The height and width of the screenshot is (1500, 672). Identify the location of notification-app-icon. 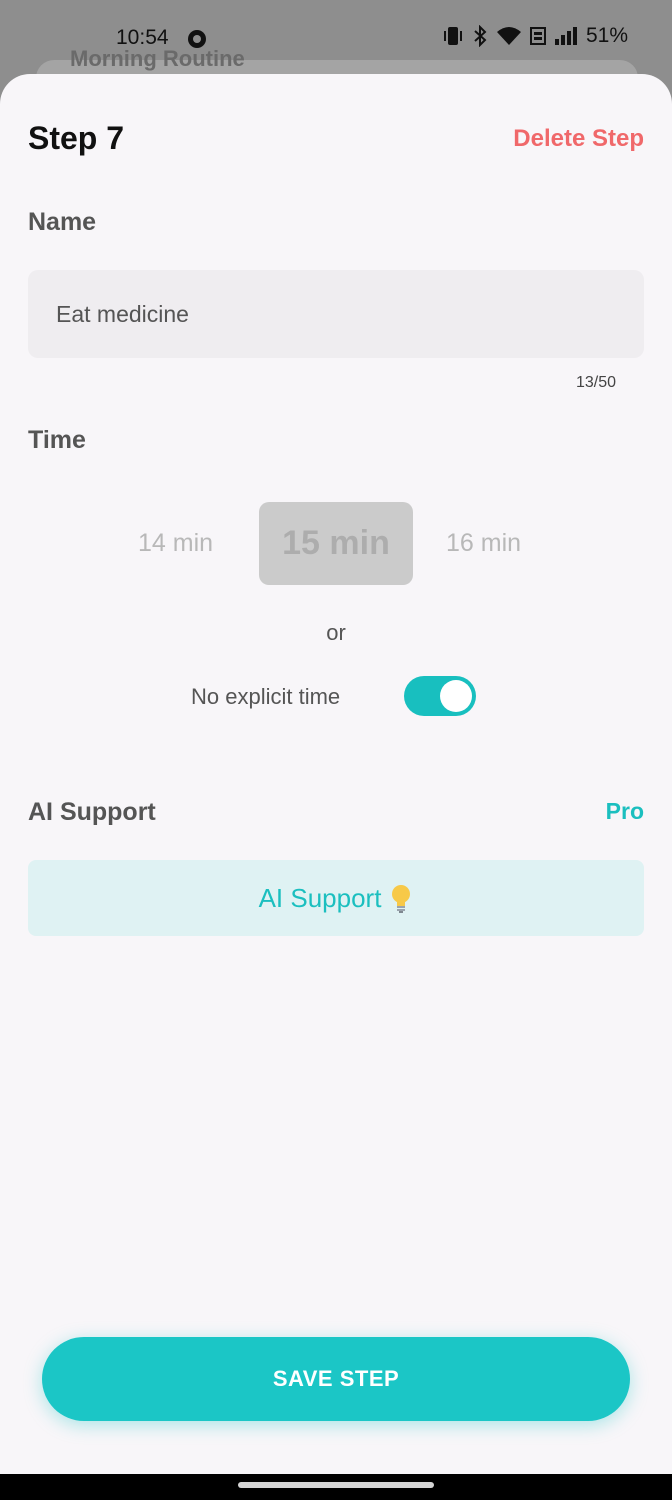
(197, 39).